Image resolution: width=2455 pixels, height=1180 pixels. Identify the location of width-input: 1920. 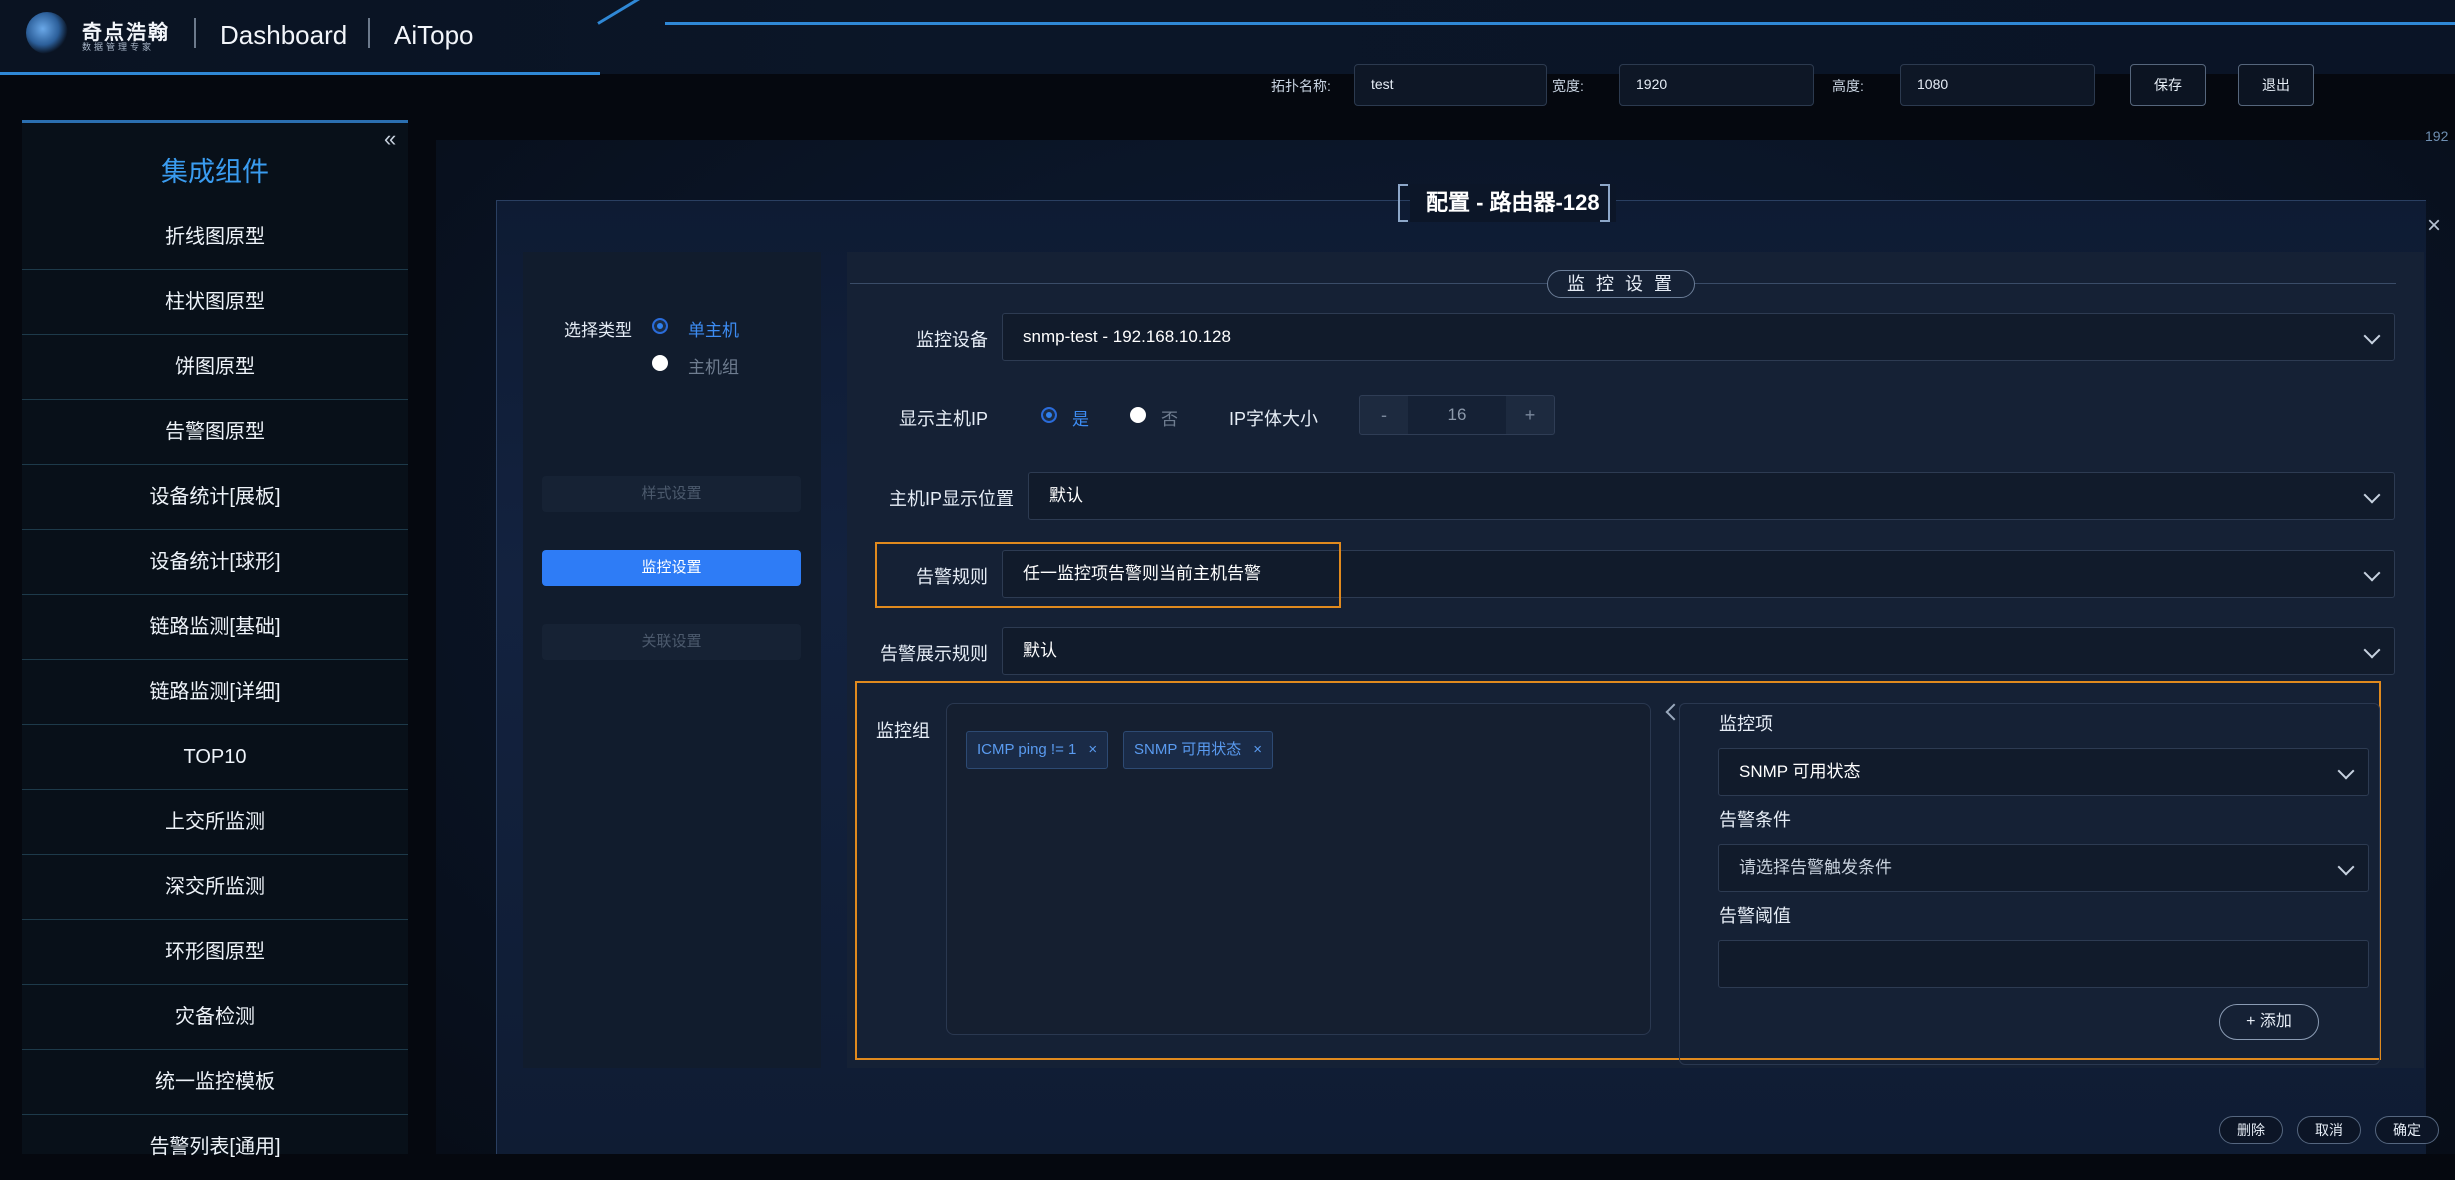
(1716, 85).